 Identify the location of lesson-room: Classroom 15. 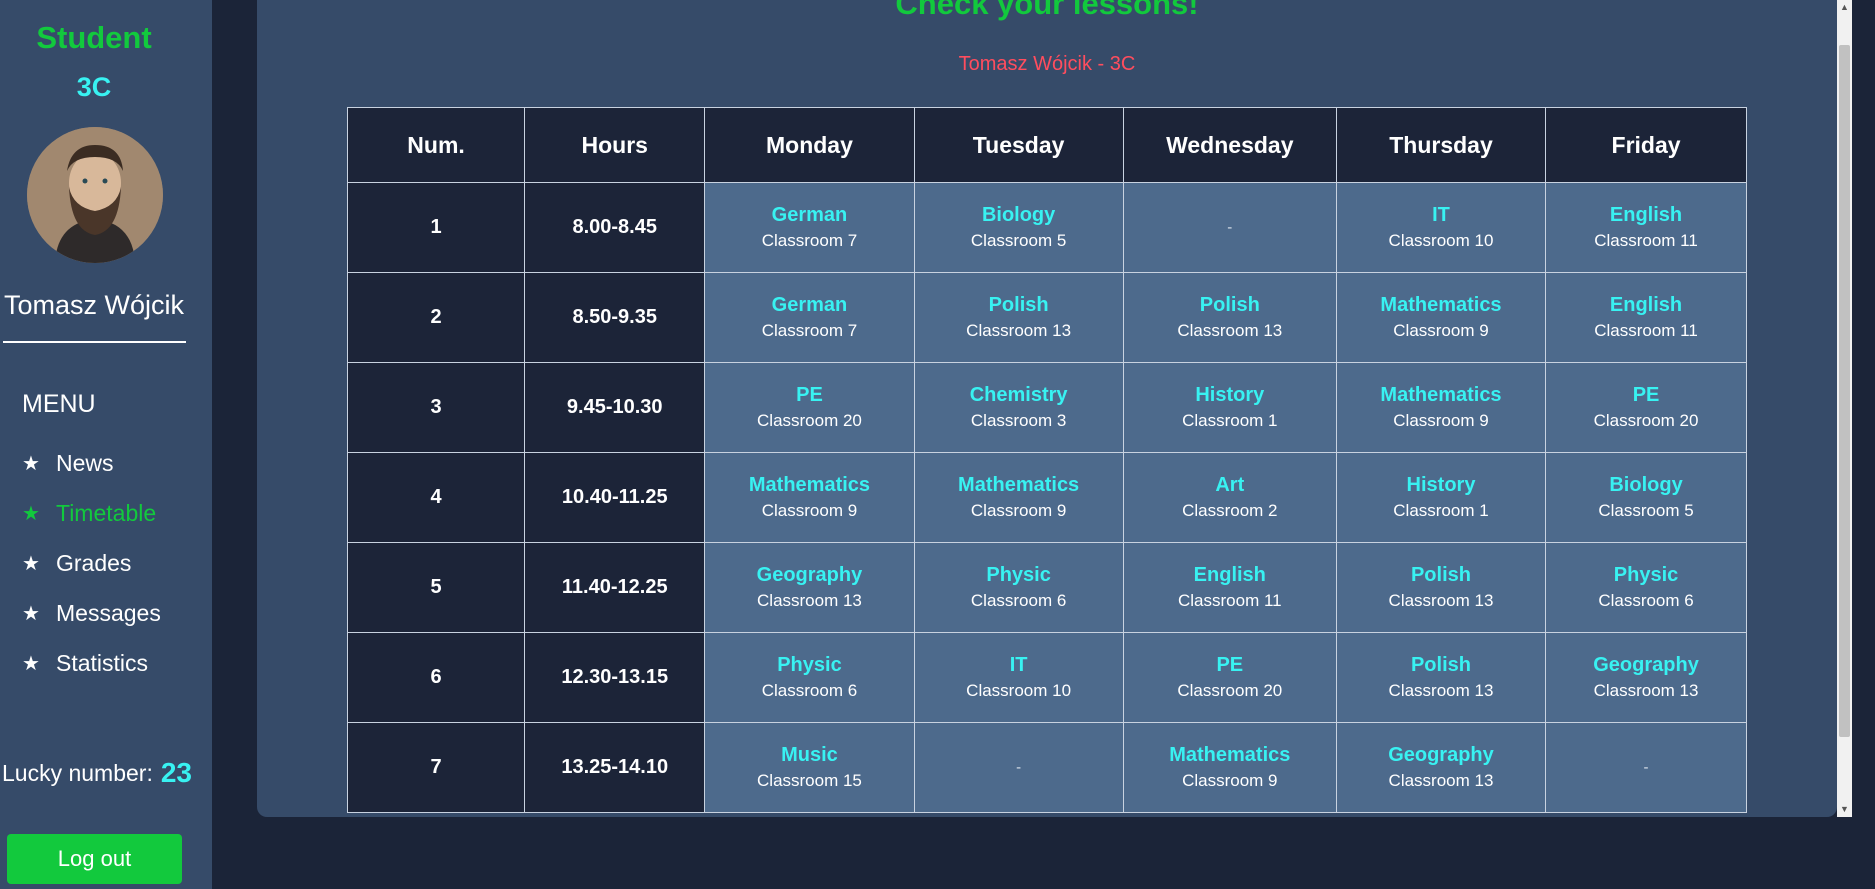
(809, 780).